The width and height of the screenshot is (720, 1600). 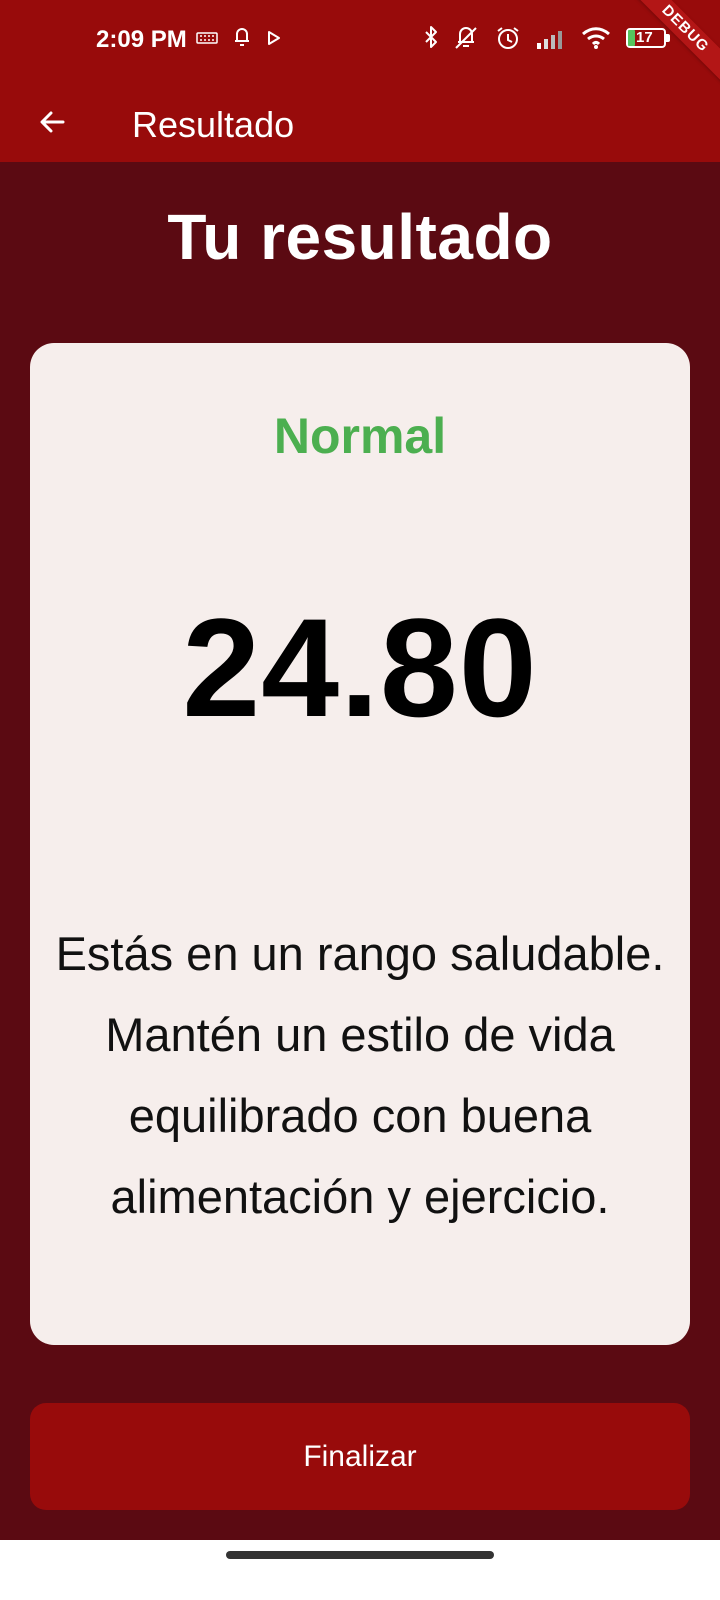 What do you see at coordinates (360, 1570) in the screenshot?
I see `bottom-gesture-area` at bounding box center [360, 1570].